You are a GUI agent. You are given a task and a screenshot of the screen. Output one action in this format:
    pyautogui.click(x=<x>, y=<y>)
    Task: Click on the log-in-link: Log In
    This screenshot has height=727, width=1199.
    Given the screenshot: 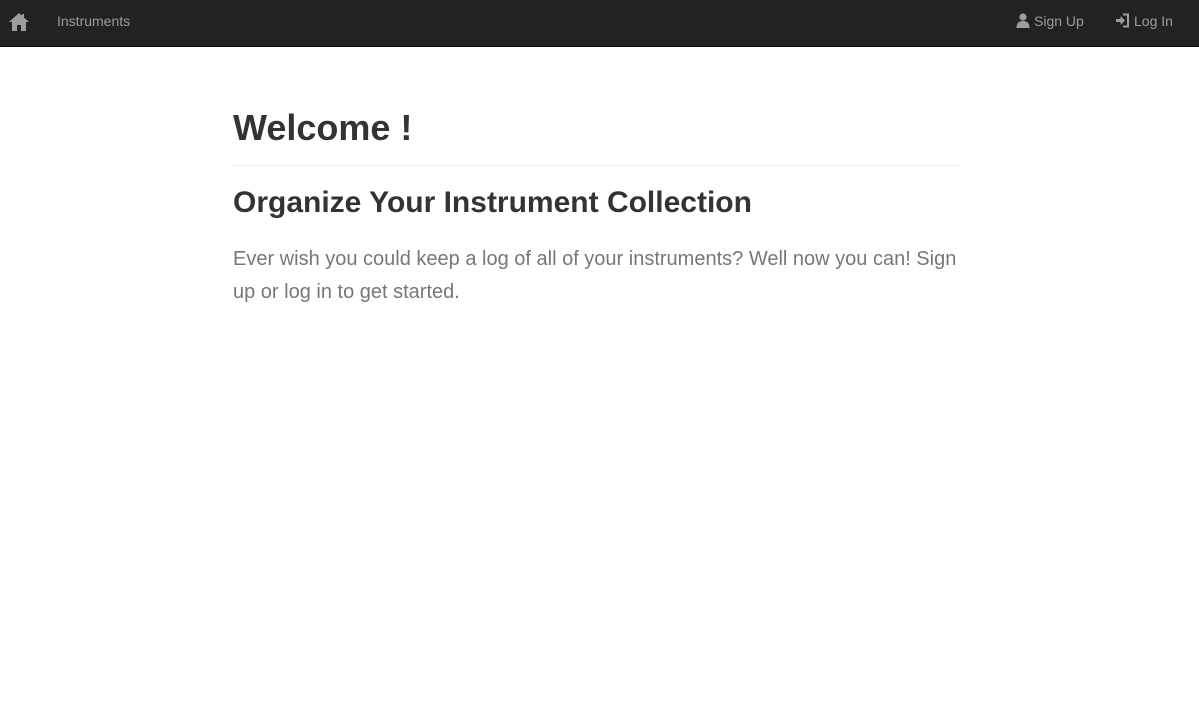 What is the action you would take?
    pyautogui.click(x=1144, y=21)
    